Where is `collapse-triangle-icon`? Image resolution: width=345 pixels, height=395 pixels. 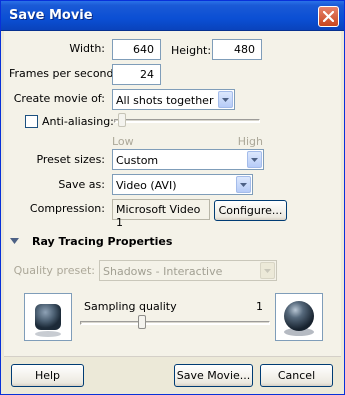
collapse-triangle-icon is located at coordinates (14, 241).